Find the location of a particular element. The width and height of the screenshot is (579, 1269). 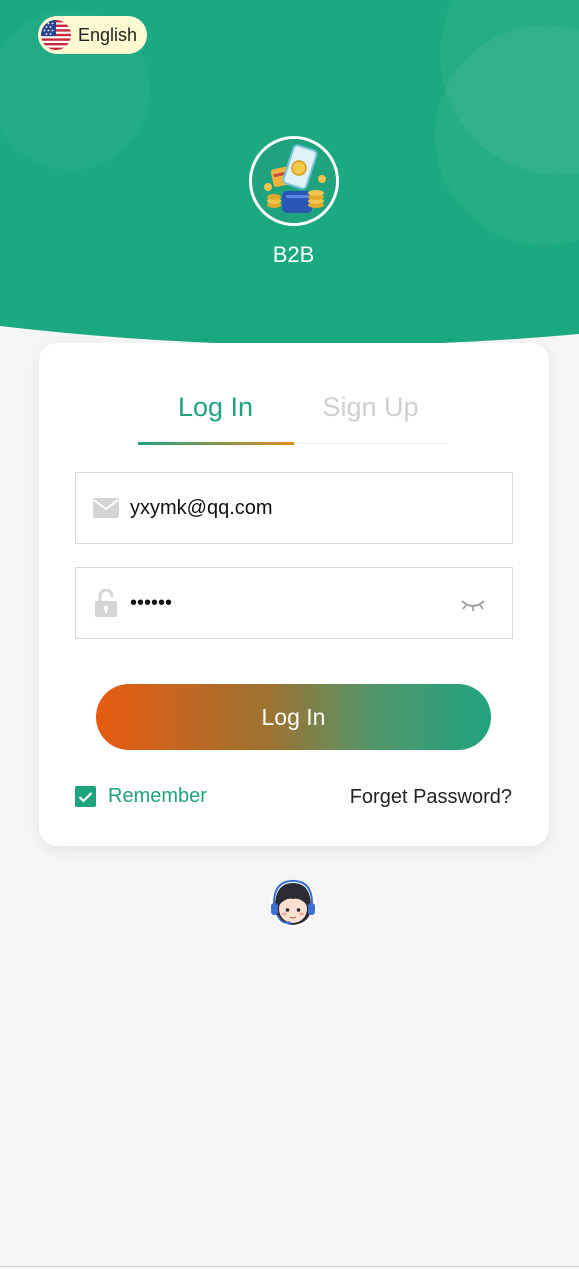

password-field is located at coordinates (294, 603).